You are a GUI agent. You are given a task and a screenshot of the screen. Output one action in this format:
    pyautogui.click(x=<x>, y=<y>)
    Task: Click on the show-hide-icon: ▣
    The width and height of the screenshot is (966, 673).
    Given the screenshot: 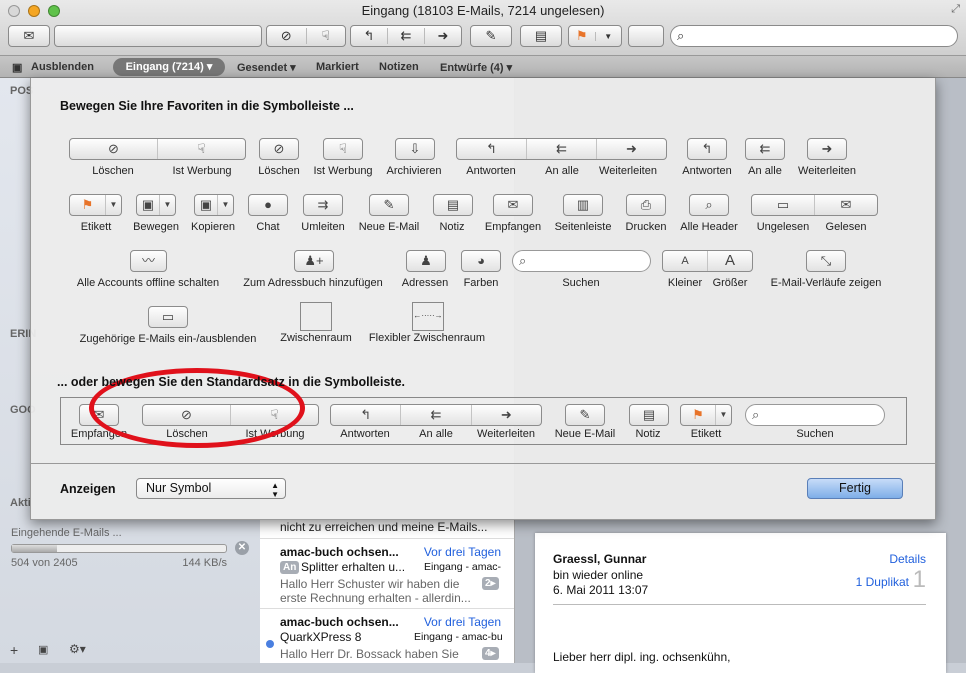 What is the action you would take?
    pyautogui.click(x=43, y=649)
    